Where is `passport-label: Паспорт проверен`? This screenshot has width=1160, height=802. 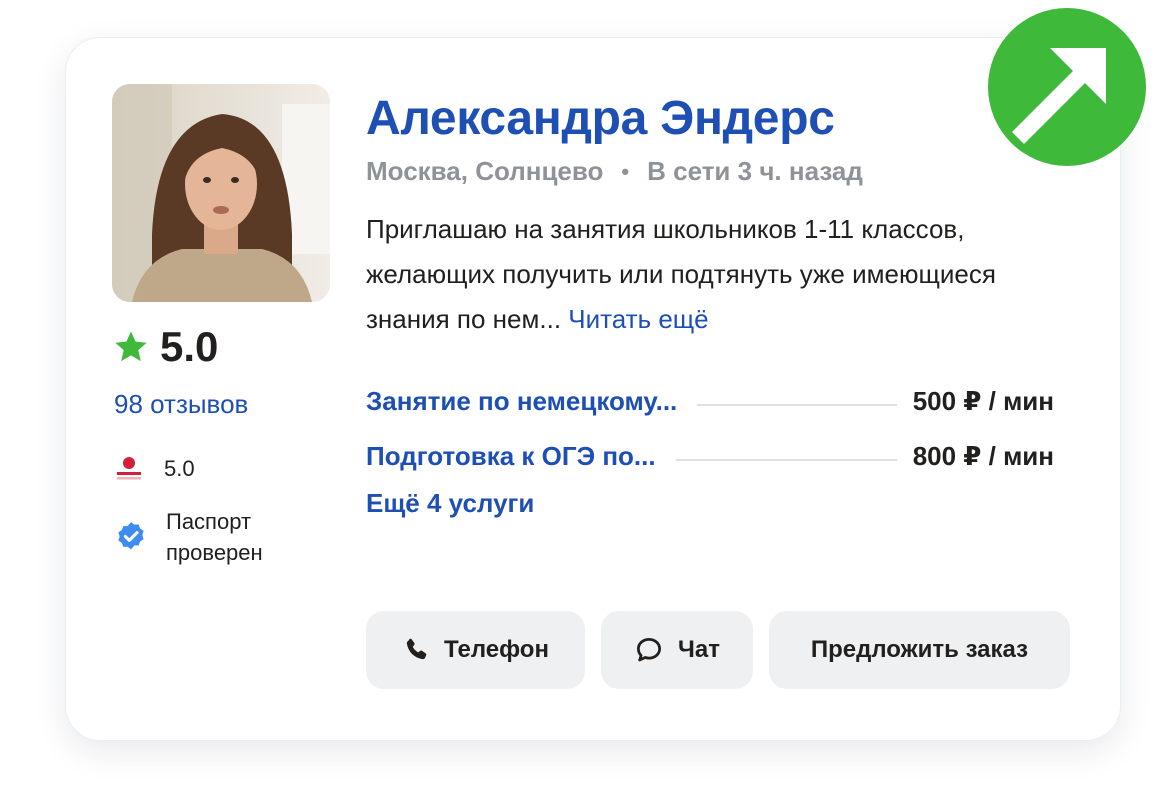 passport-label: Паспорт проверен is located at coordinates (214, 537).